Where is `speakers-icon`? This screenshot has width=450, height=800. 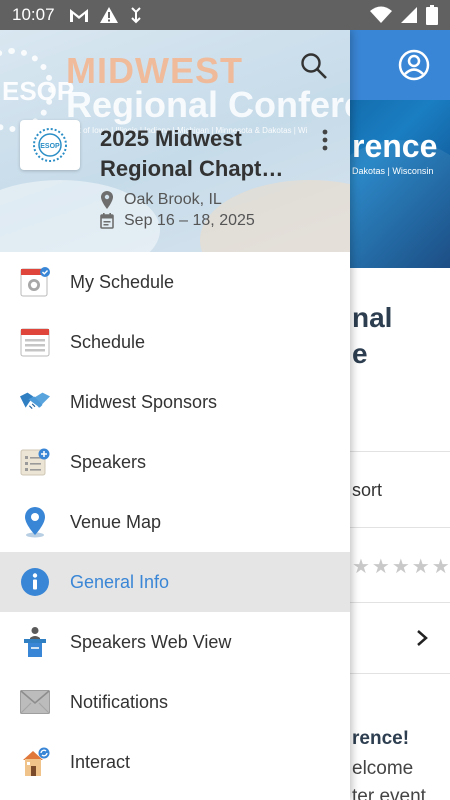 speakers-icon is located at coordinates (35, 462).